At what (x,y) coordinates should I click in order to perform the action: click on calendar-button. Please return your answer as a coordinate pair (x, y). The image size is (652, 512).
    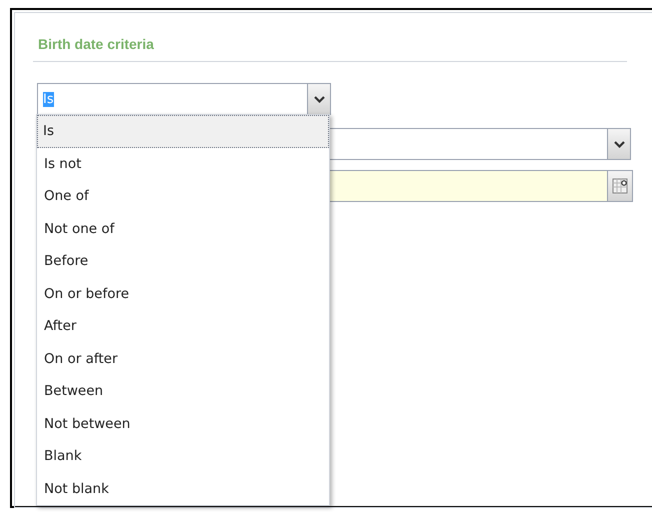
    Looking at the image, I should click on (619, 186).